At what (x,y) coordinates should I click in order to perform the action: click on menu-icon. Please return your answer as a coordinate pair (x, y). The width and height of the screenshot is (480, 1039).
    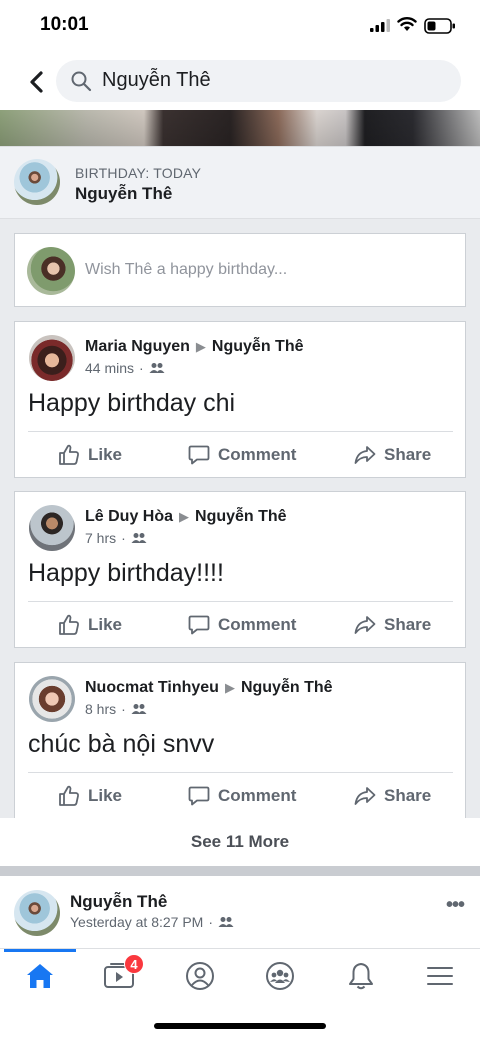
    Looking at the image, I should click on (440, 976).